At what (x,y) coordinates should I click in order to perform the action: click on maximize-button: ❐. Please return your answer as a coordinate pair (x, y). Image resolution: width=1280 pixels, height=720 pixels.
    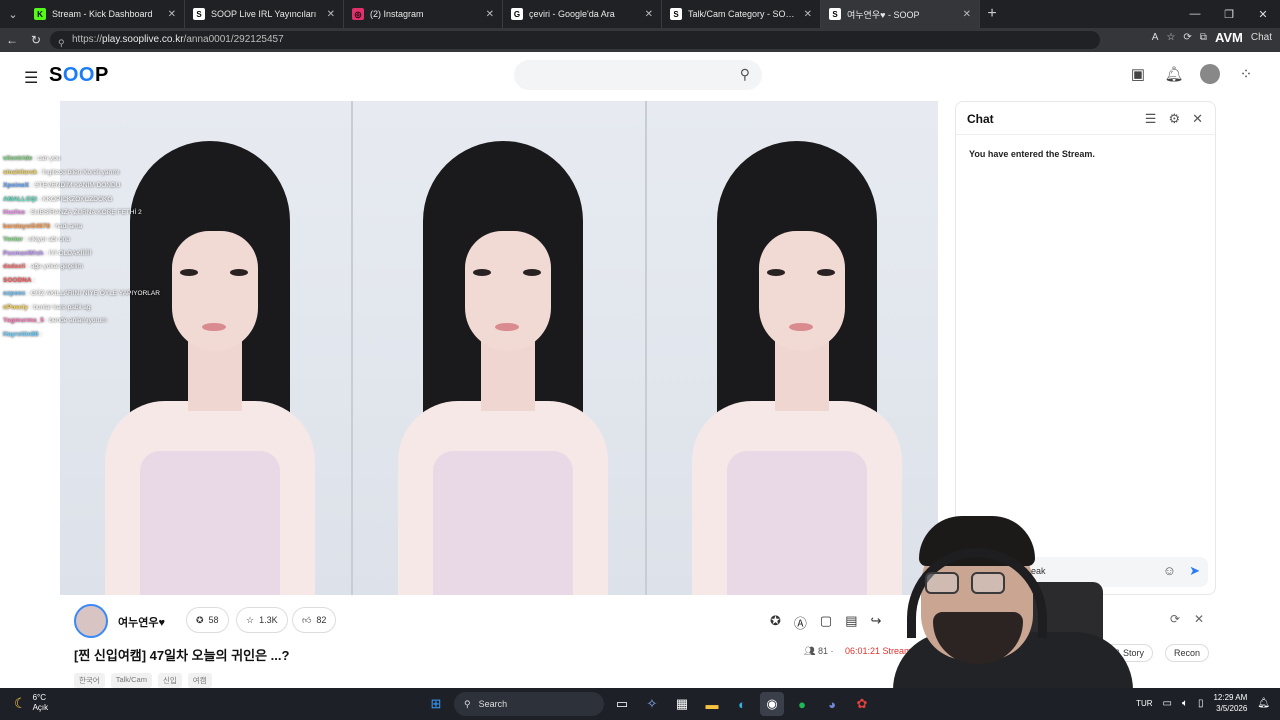
    Looking at the image, I should click on (1229, 14).